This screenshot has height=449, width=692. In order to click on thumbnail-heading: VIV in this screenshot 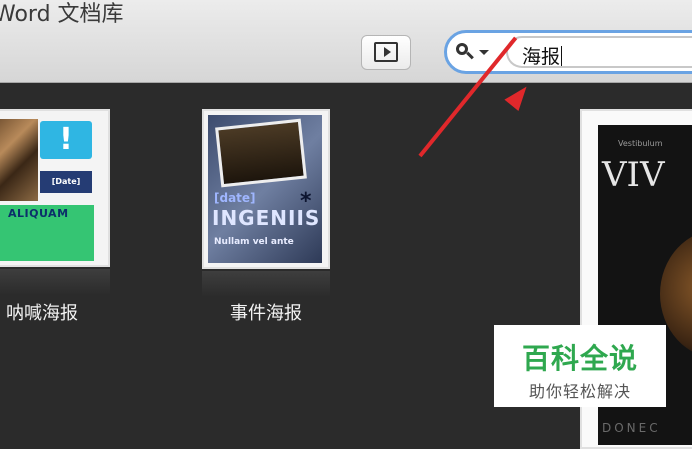, I will do `click(633, 175)`.